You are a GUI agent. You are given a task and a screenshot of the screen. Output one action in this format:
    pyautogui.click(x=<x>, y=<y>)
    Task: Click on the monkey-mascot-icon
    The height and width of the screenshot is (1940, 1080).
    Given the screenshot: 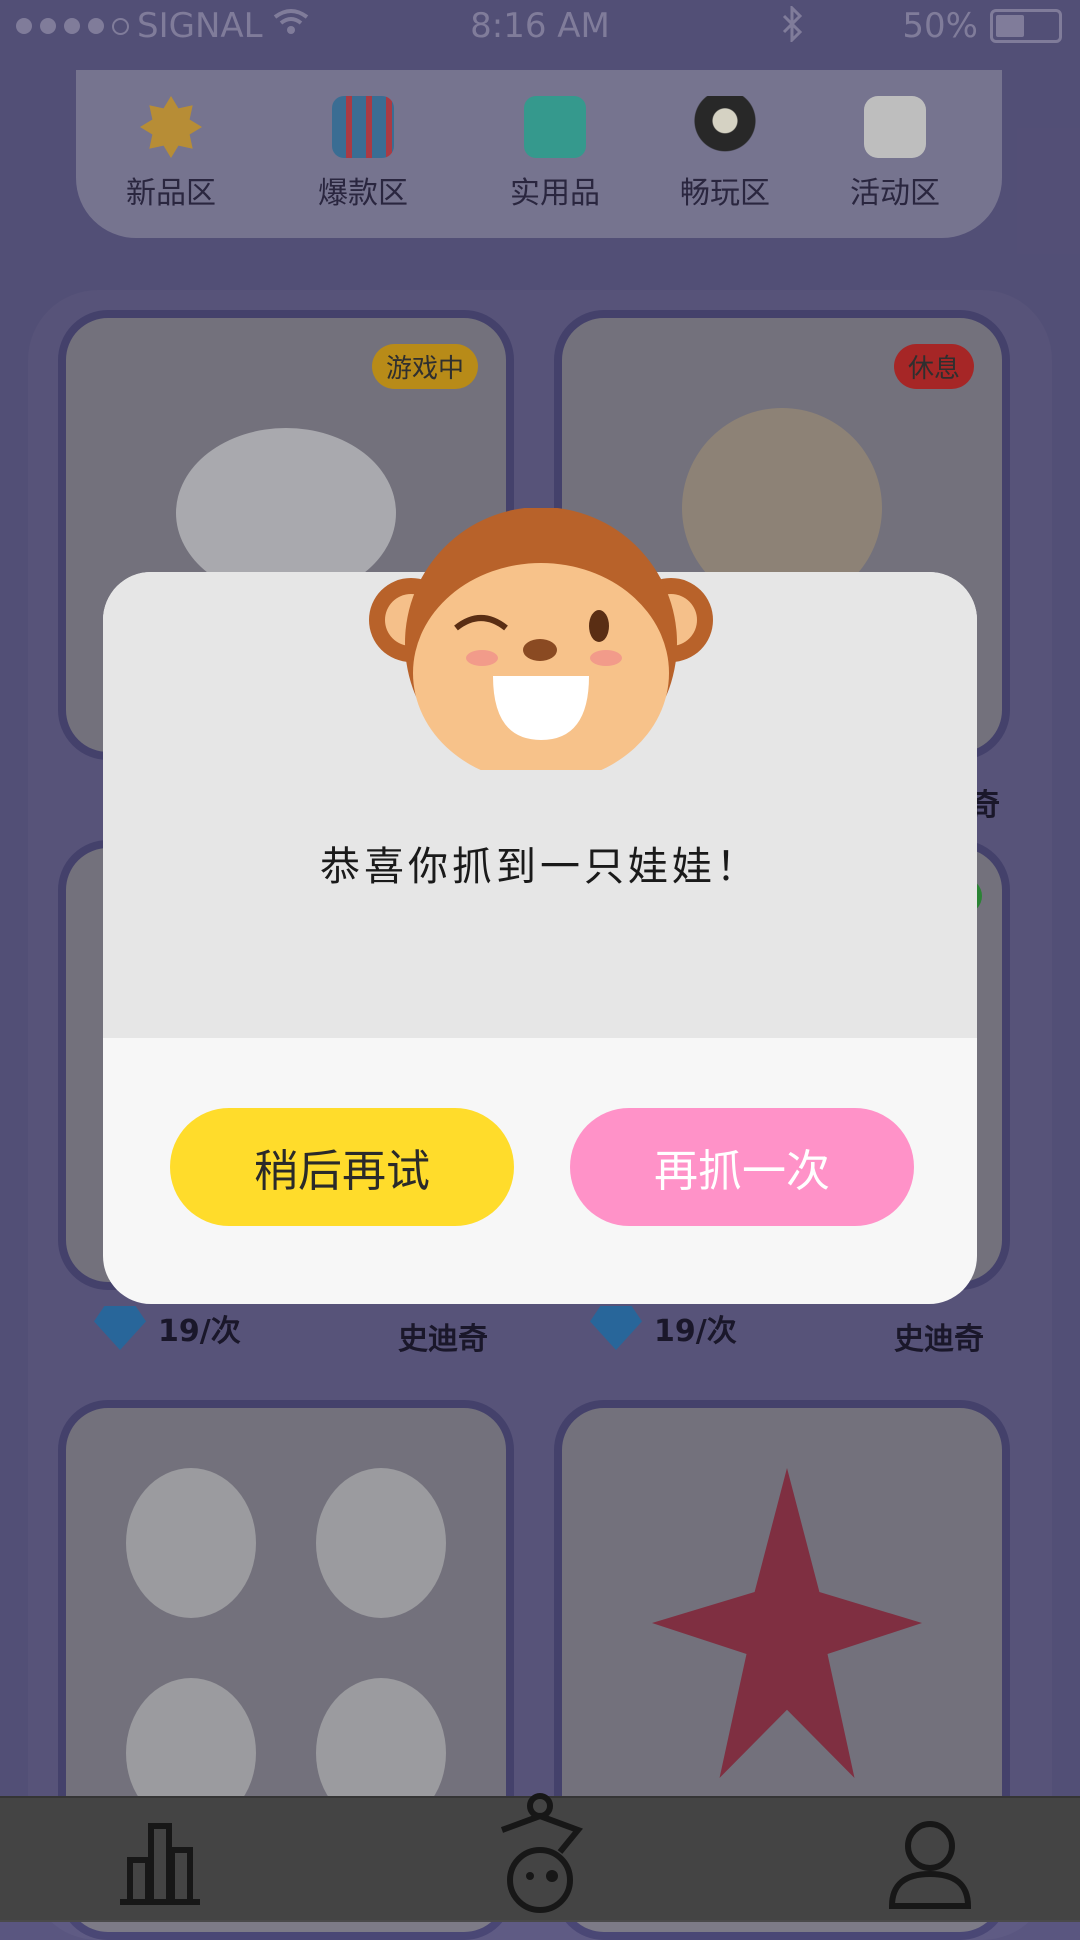 What is the action you would take?
    pyautogui.click(x=541, y=639)
    